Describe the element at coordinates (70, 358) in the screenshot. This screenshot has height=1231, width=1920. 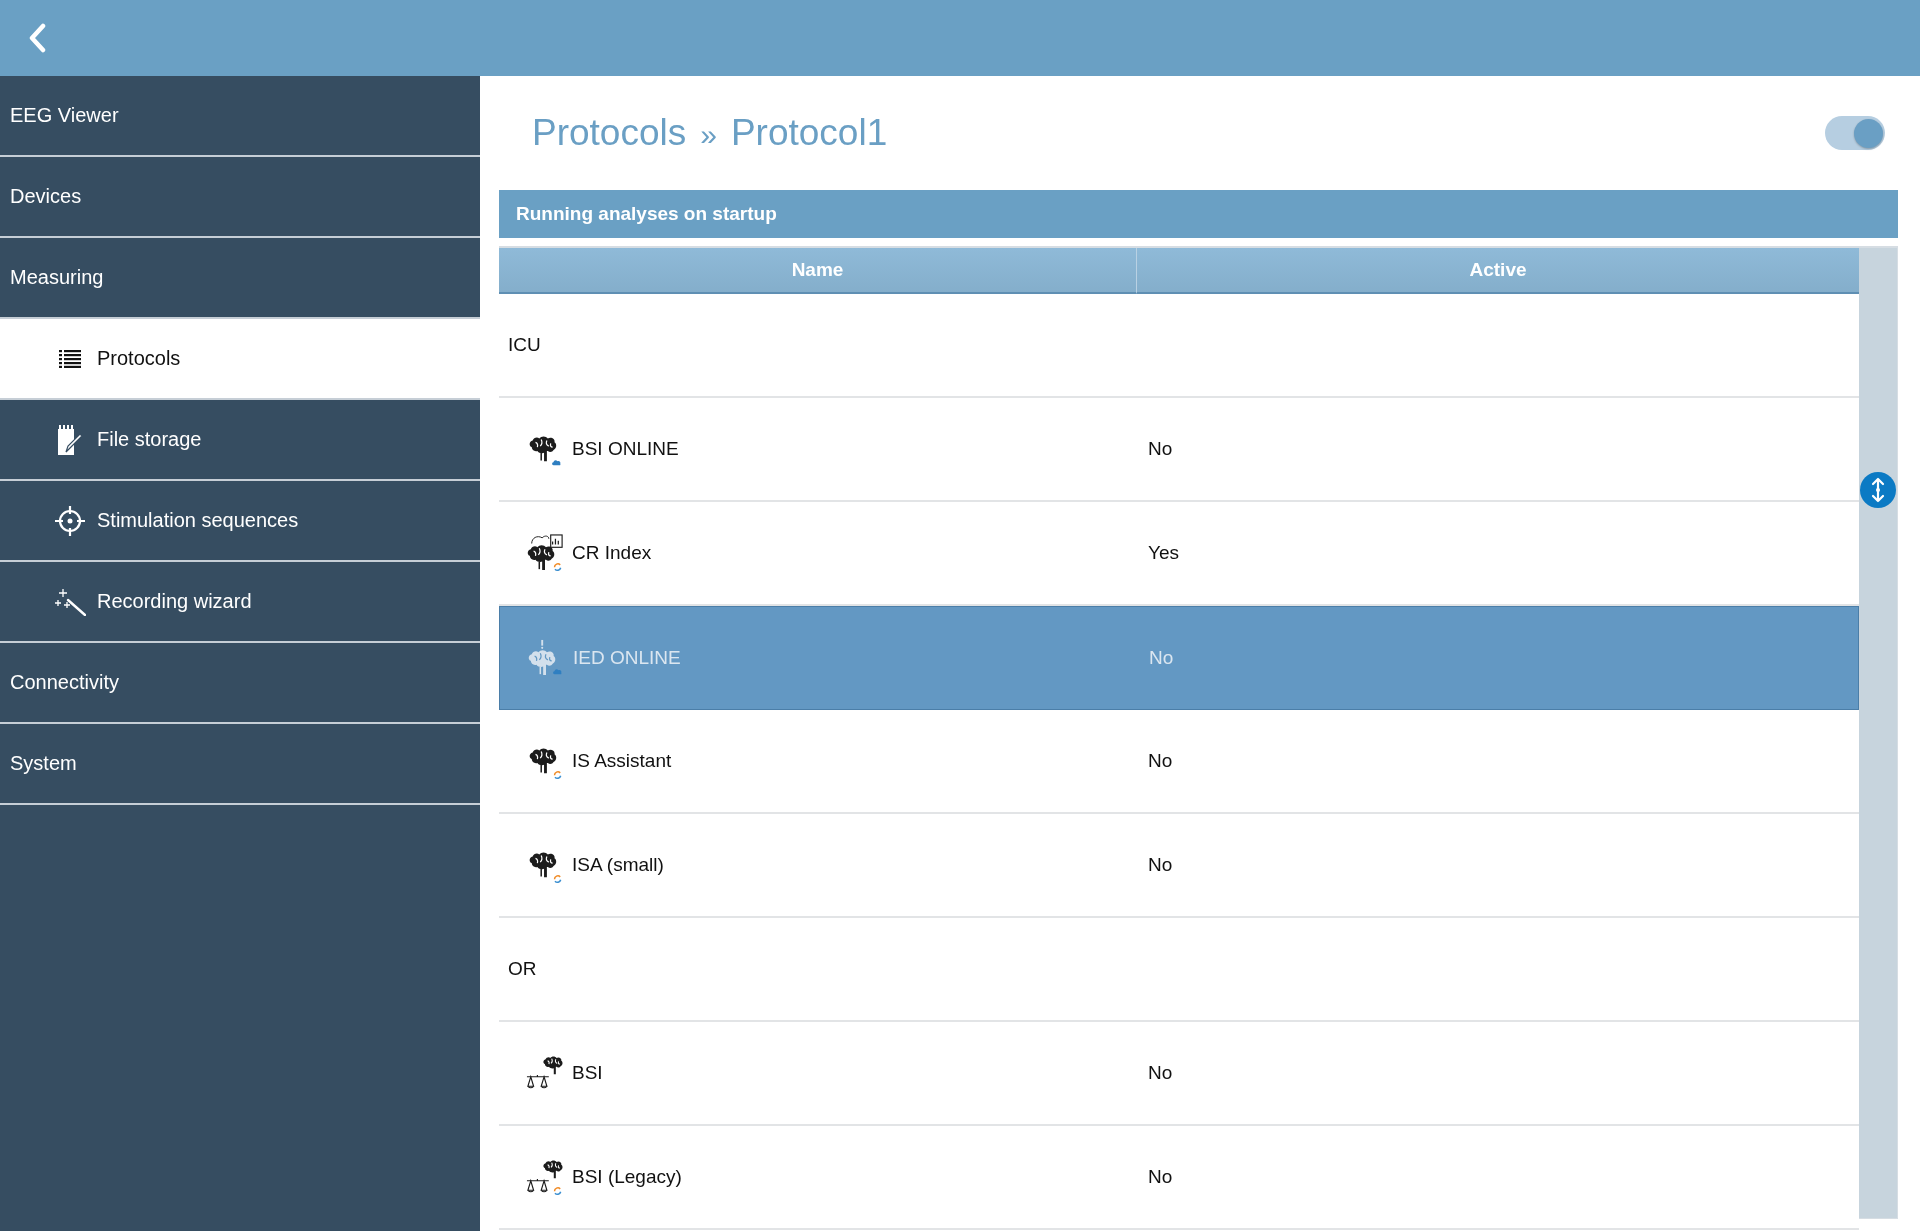
I see `list-icon` at that location.